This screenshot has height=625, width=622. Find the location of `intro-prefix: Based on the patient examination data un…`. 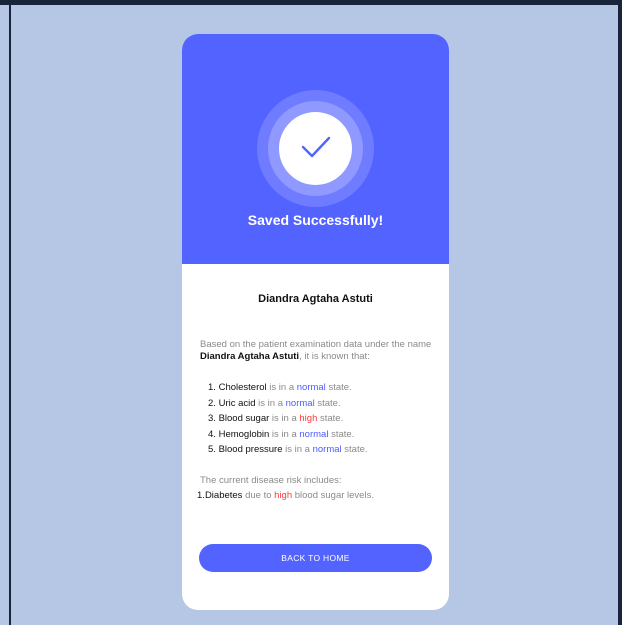

intro-prefix: Based on the patient examination data un… is located at coordinates (316, 344).